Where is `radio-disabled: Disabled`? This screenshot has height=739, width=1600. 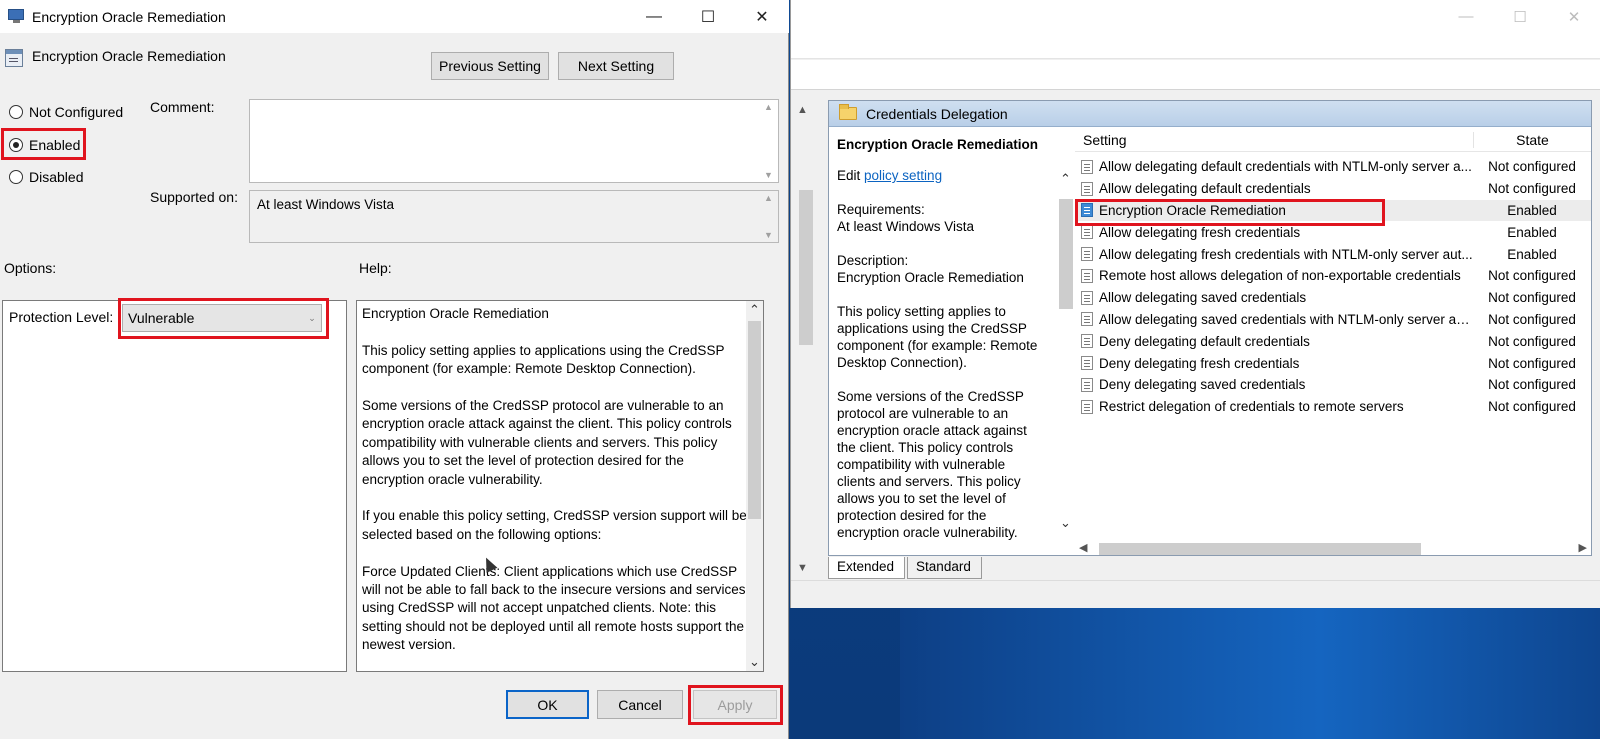
radio-disabled: Disabled is located at coordinates (46, 177).